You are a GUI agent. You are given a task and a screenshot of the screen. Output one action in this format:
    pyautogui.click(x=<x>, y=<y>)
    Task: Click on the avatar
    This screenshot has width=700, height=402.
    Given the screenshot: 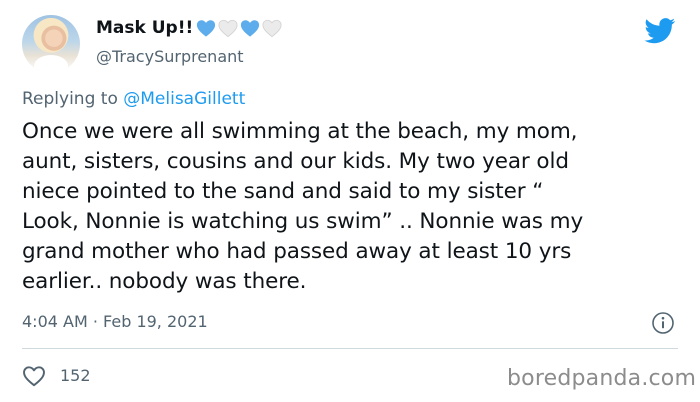 What is the action you would take?
    pyautogui.click(x=51, y=44)
    